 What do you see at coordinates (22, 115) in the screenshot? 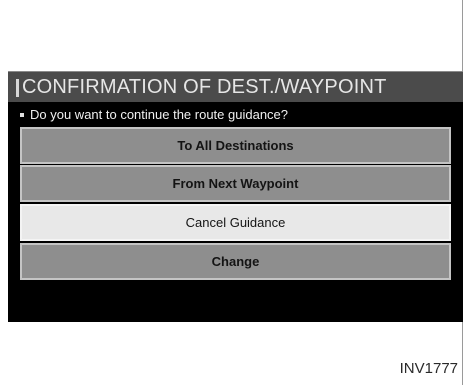
I see `bullet-icon` at bounding box center [22, 115].